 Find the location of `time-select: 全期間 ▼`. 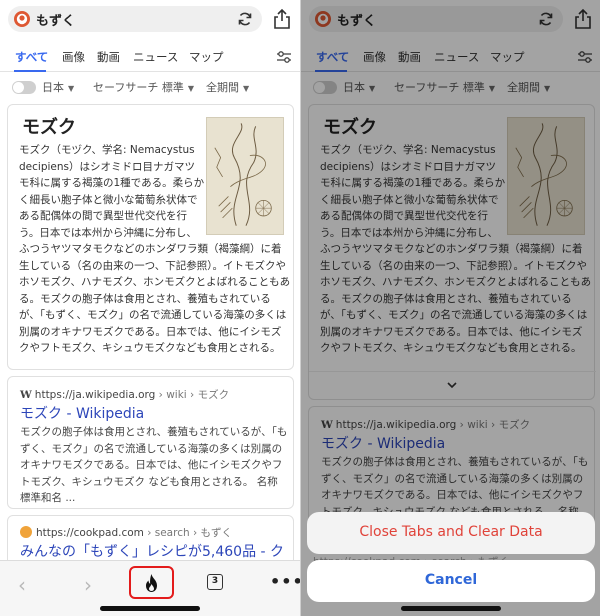

time-select: 全期間 ▼ is located at coordinates (227, 87).